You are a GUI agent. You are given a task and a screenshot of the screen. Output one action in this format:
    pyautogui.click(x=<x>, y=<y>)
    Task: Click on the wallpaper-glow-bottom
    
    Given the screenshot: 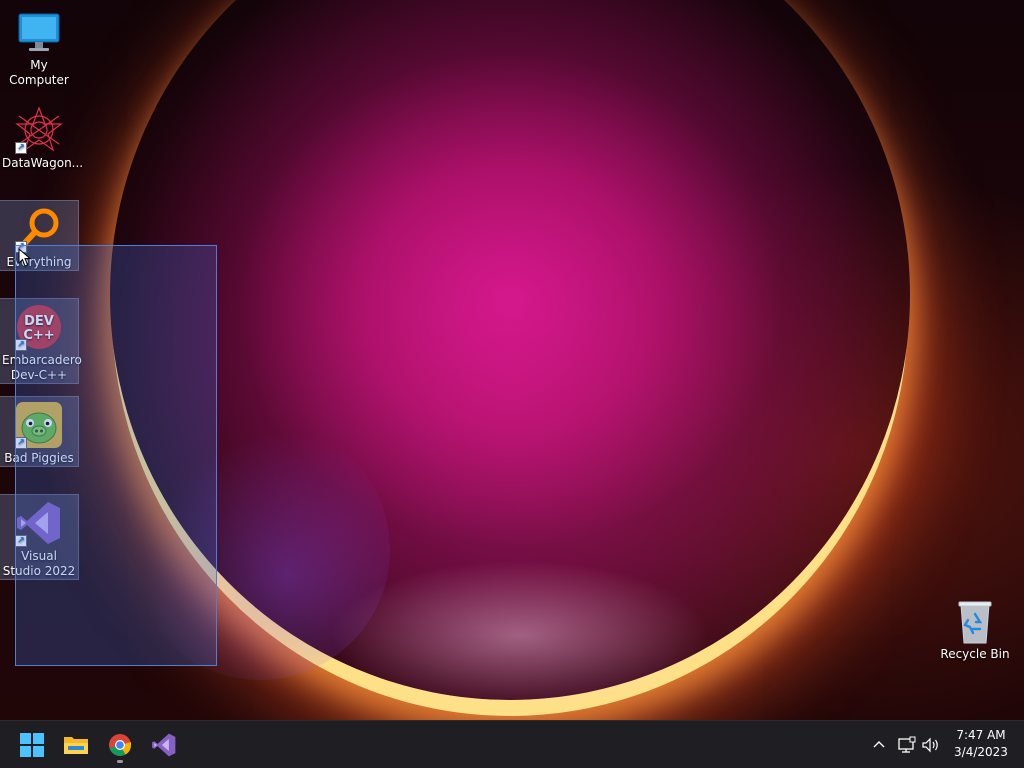 What is the action you would take?
    pyautogui.click(x=520, y=635)
    